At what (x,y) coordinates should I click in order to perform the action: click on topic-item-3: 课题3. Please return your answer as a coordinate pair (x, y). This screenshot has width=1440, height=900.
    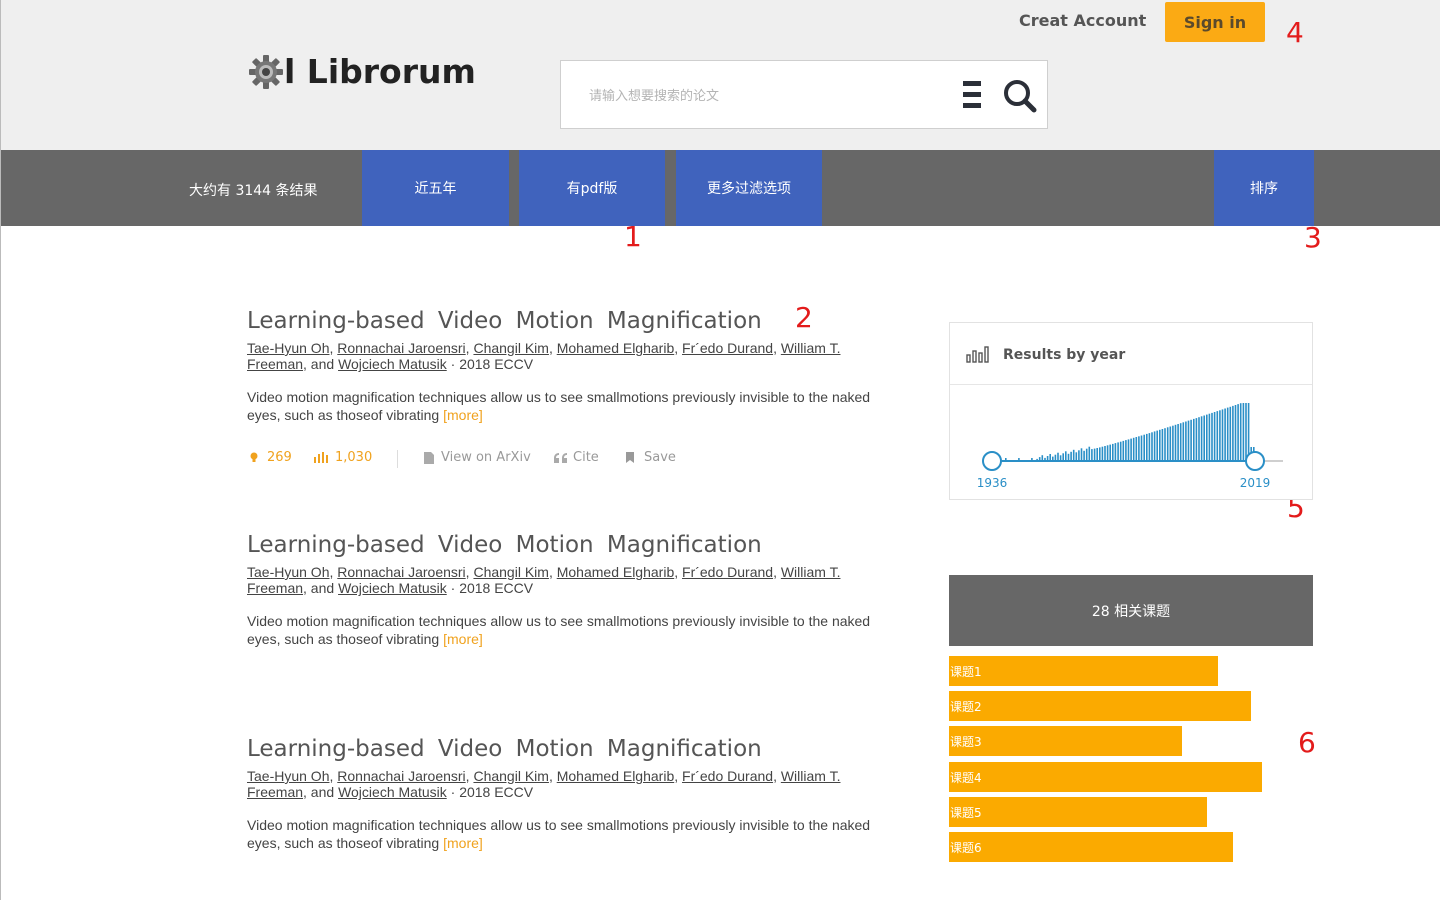
    Looking at the image, I should click on (1065, 741).